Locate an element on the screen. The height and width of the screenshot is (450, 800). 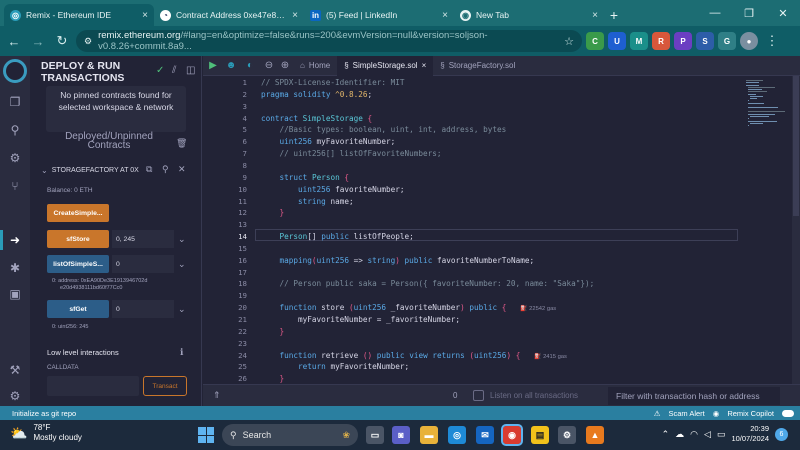
wifi-icon: ◠ is located at coordinates (694, 434).